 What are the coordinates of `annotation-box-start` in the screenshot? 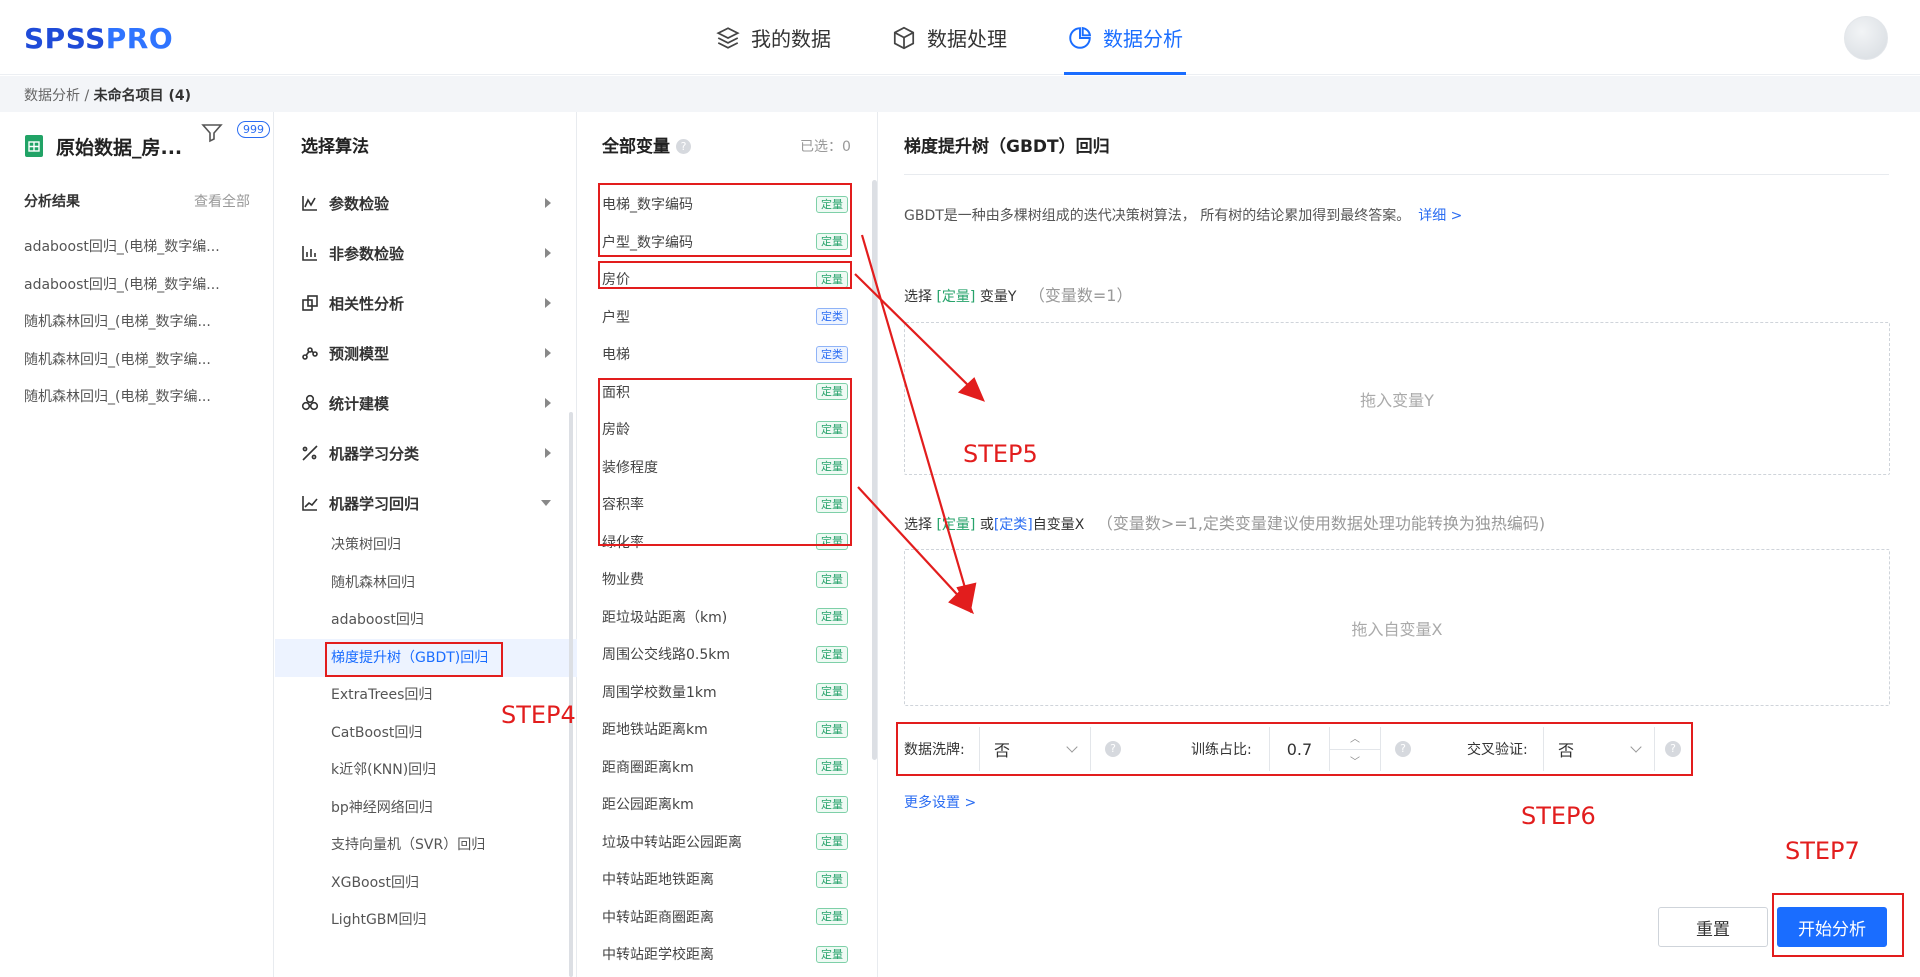 It's located at (1838, 925).